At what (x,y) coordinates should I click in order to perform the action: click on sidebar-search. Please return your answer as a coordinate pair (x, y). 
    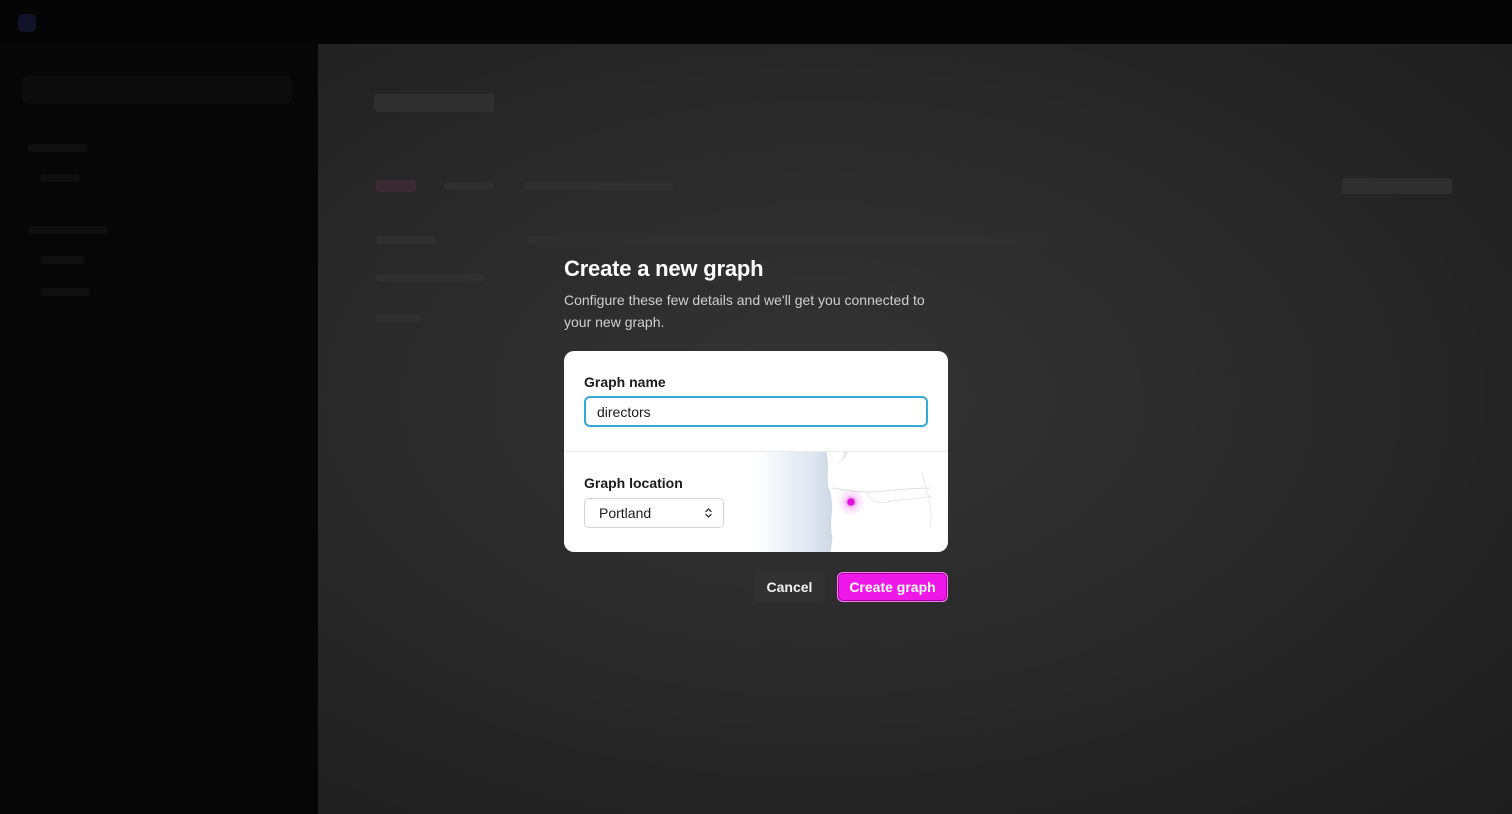
    Looking at the image, I should click on (157, 90).